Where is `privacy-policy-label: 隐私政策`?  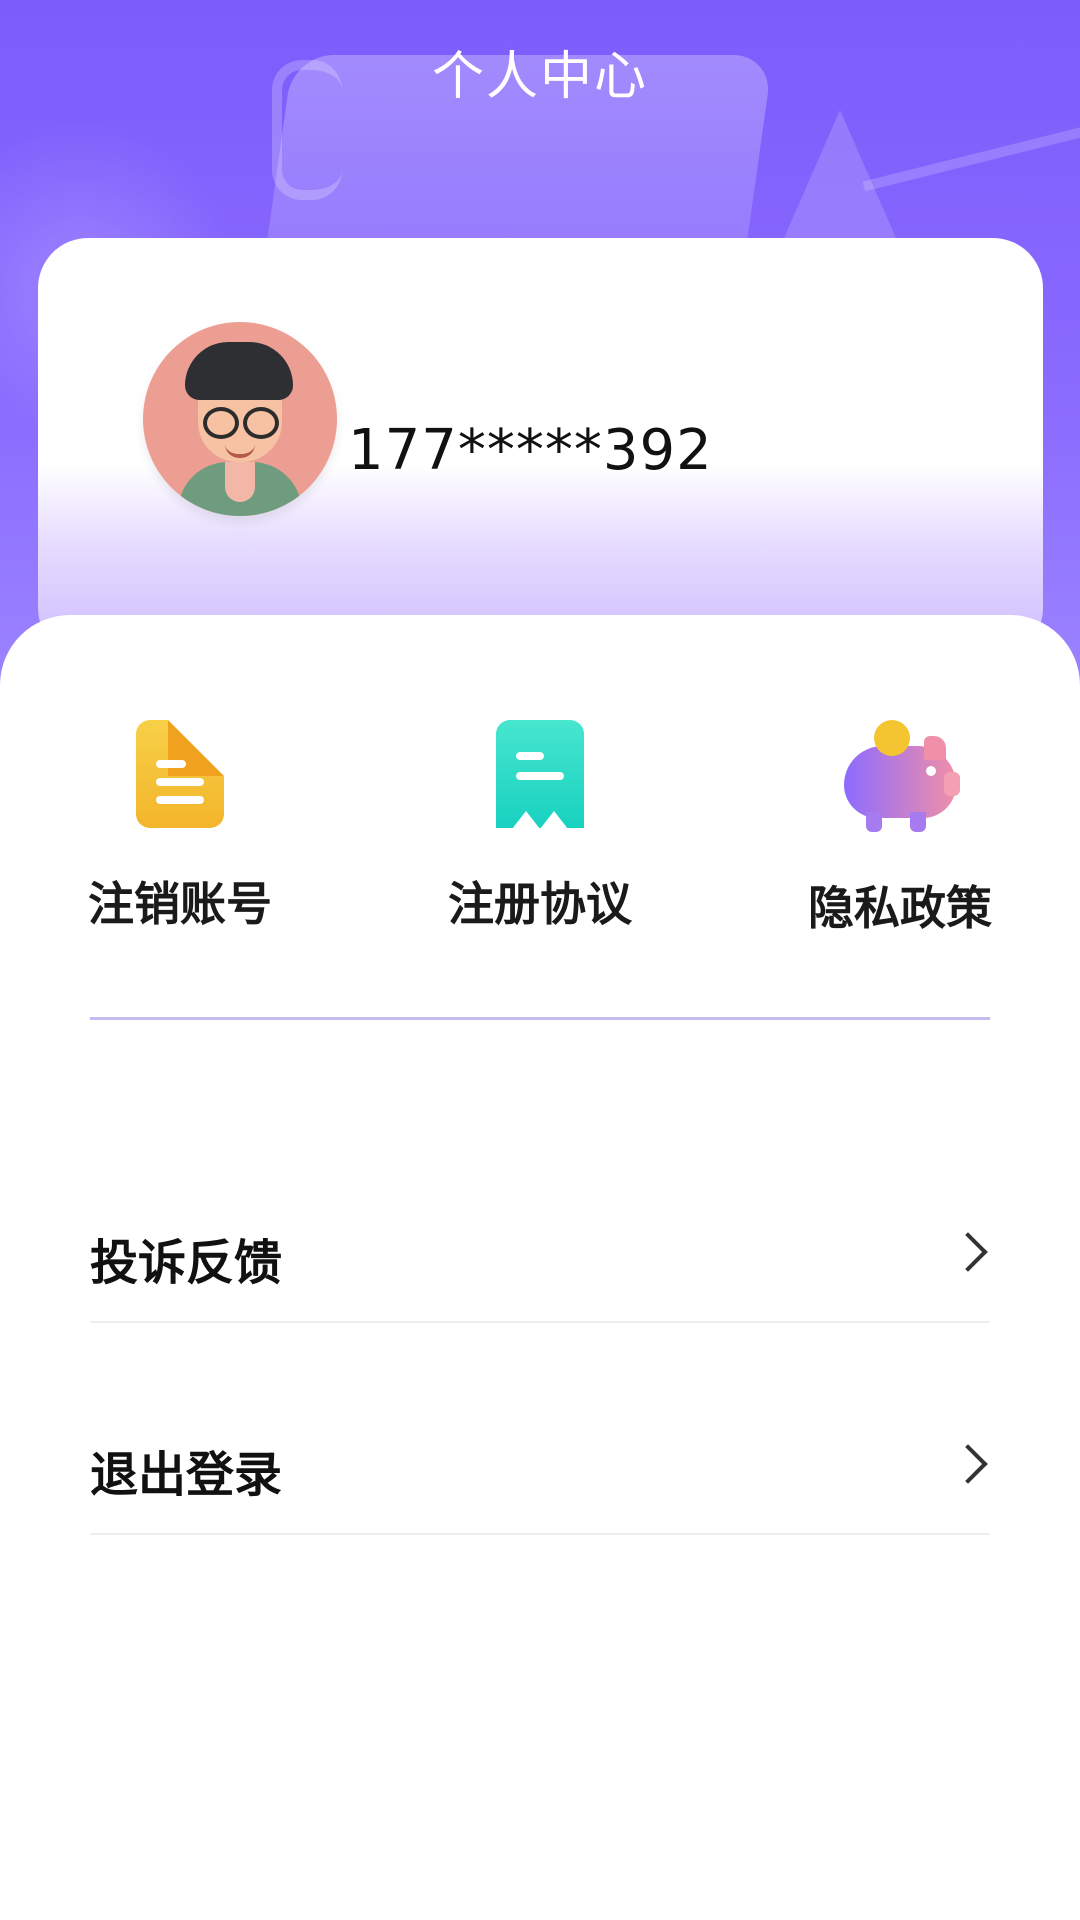
privacy-policy-label: 隐私政策 is located at coordinates (900, 908).